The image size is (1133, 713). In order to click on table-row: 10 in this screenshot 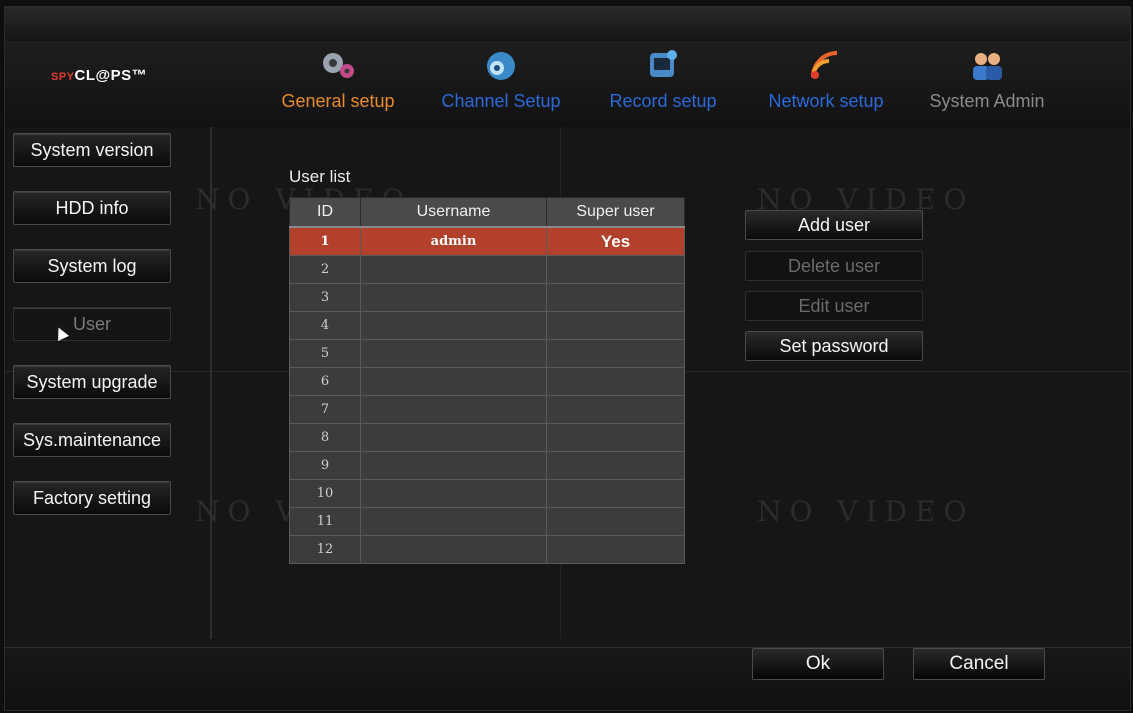, I will do `click(487, 493)`.